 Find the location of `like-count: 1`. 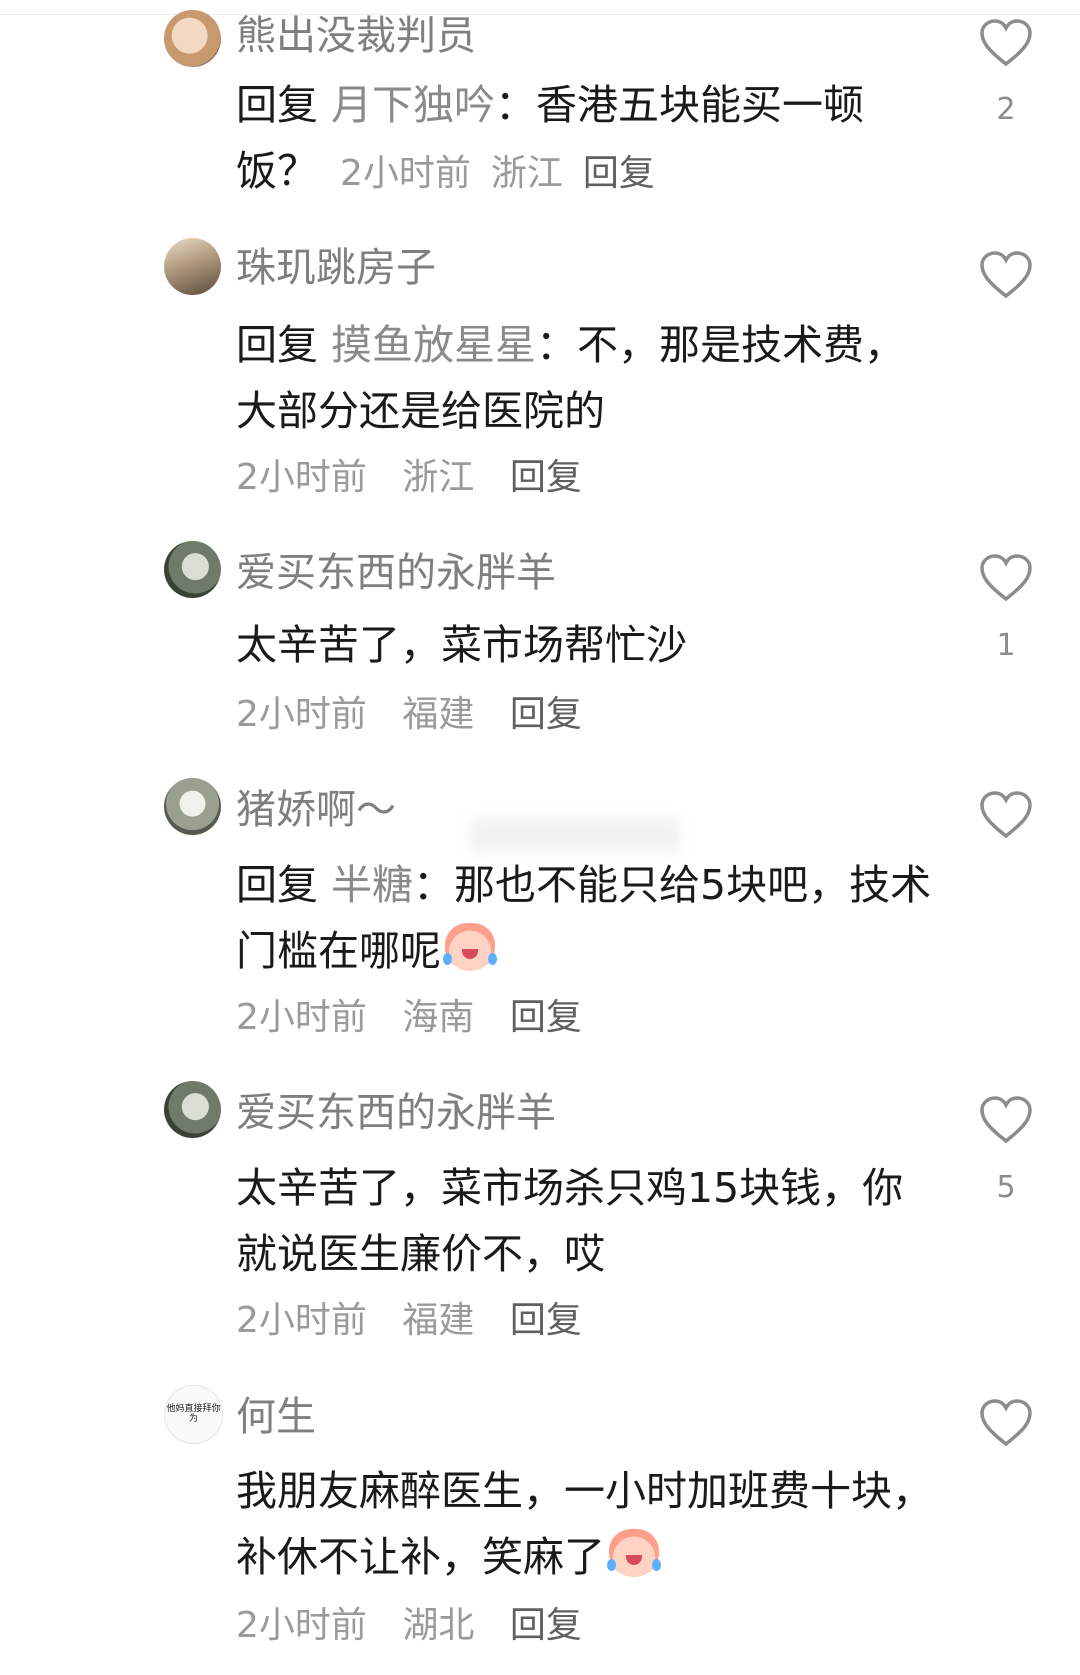

like-count: 1 is located at coordinates (1006, 645).